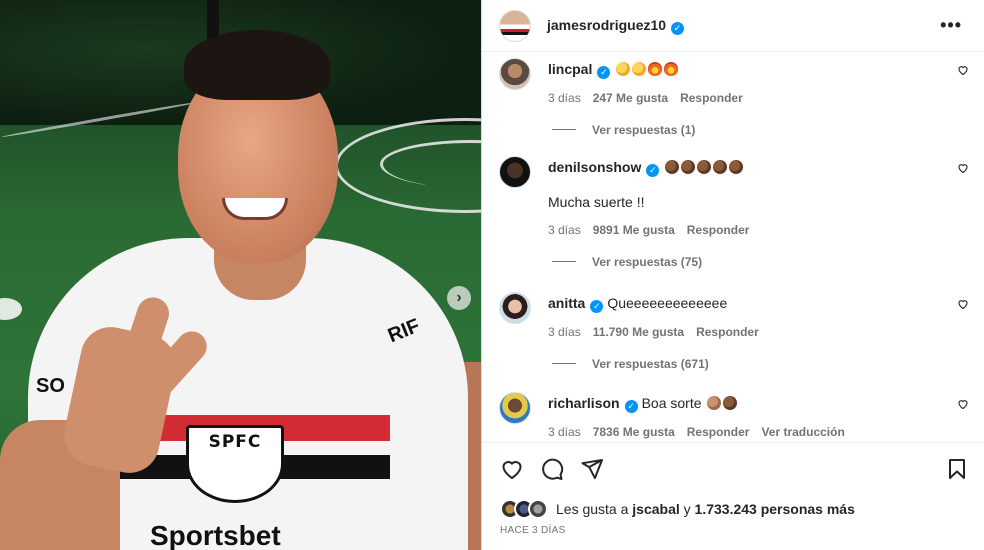  I want to click on crest-text: SPFC, so click(235, 442).